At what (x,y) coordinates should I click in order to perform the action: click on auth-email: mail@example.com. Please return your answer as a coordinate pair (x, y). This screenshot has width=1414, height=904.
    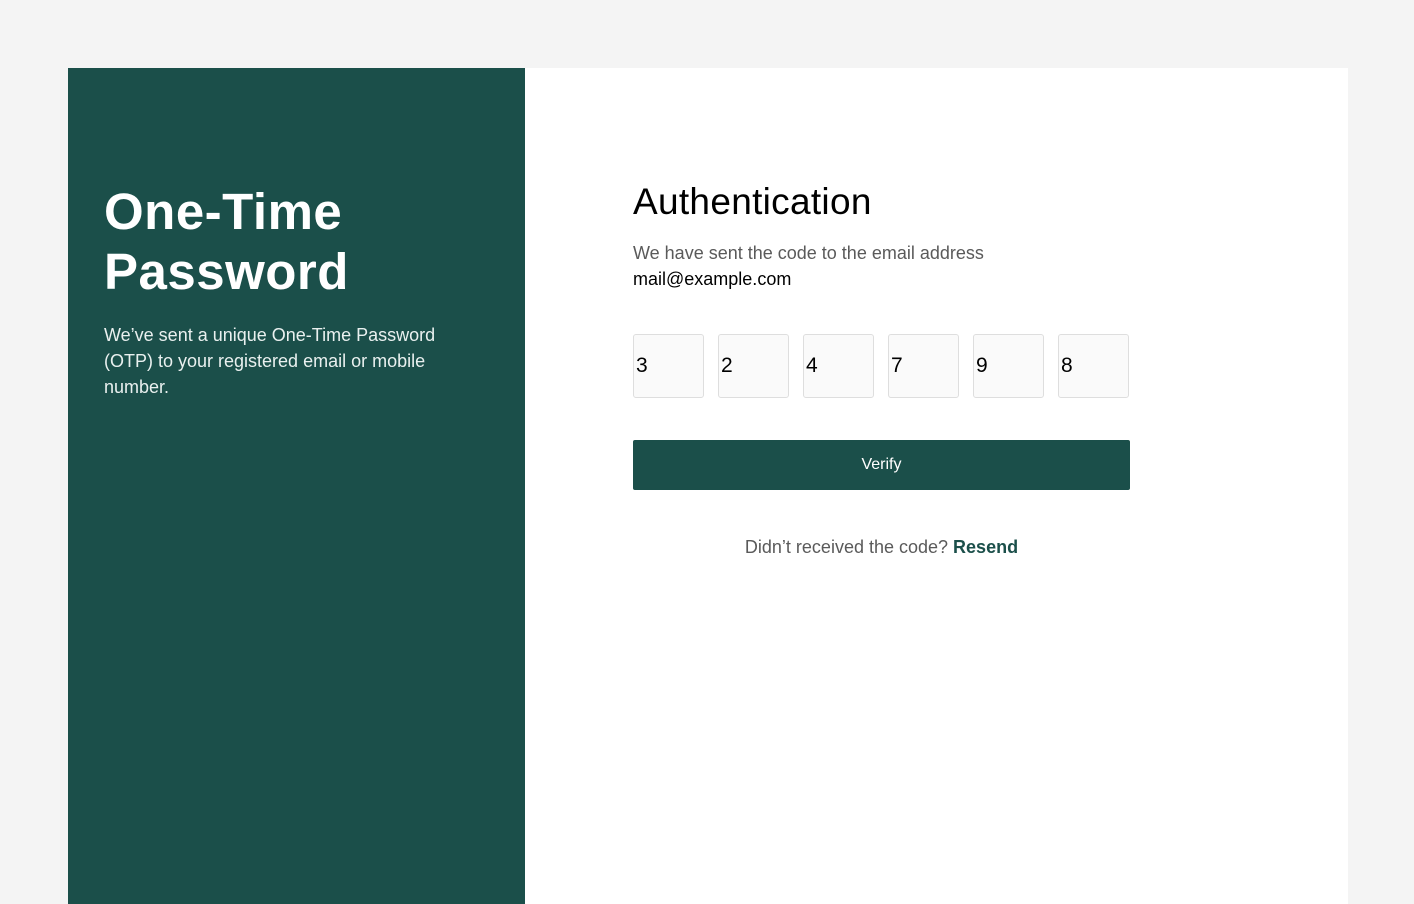
    Looking at the image, I should click on (712, 279).